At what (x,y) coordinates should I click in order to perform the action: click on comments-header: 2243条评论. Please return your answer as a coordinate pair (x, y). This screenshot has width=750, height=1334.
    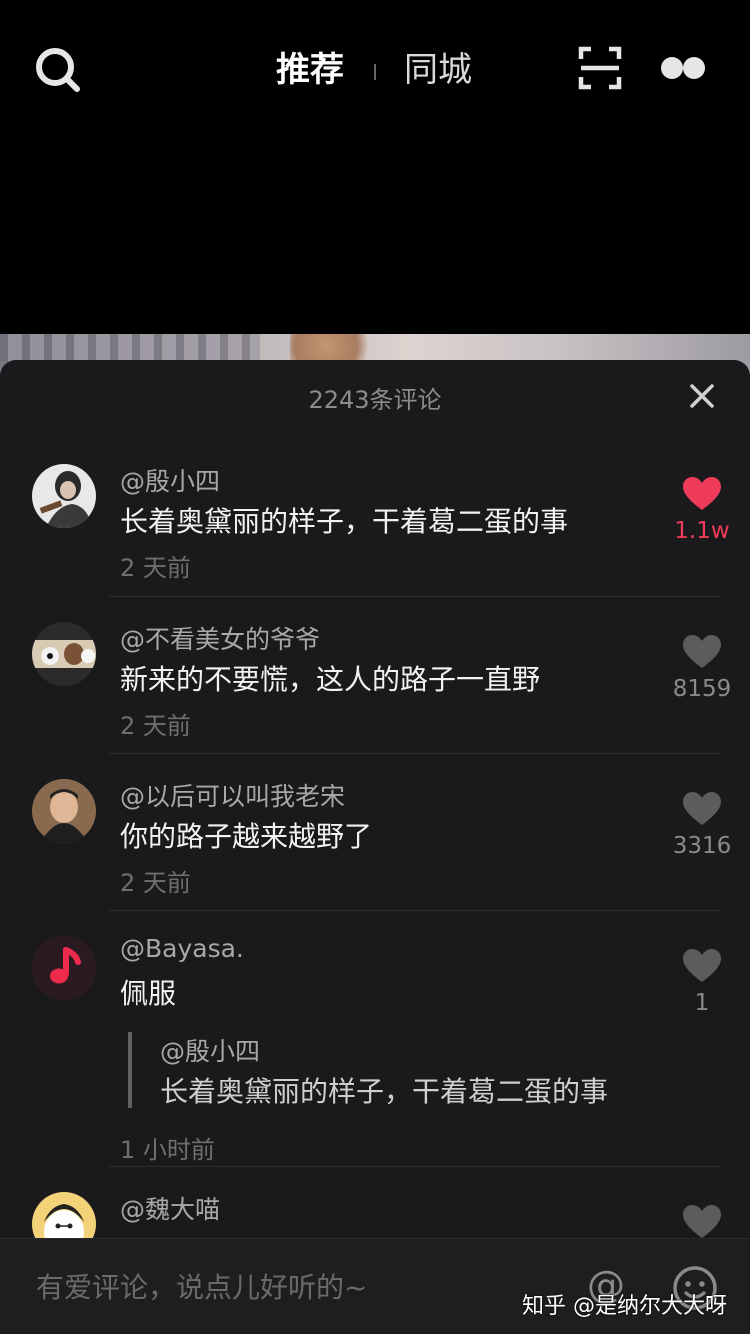
    Looking at the image, I should click on (375, 396).